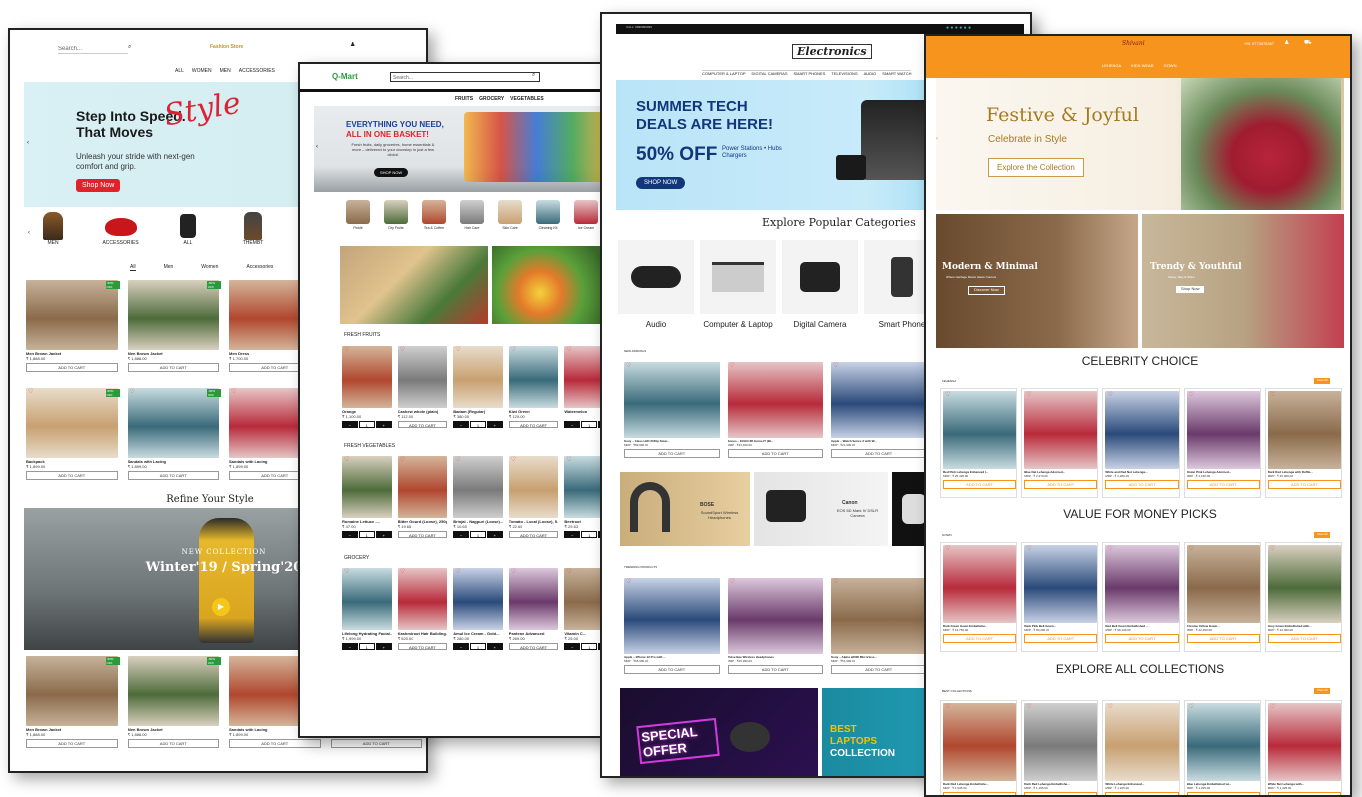 Image resolution: width=1362 pixels, height=797 pixels. What do you see at coordinates (1322, 535) in the screenshot?
I see `value-view-all-button: View All` at bounding box center [1322, 535].